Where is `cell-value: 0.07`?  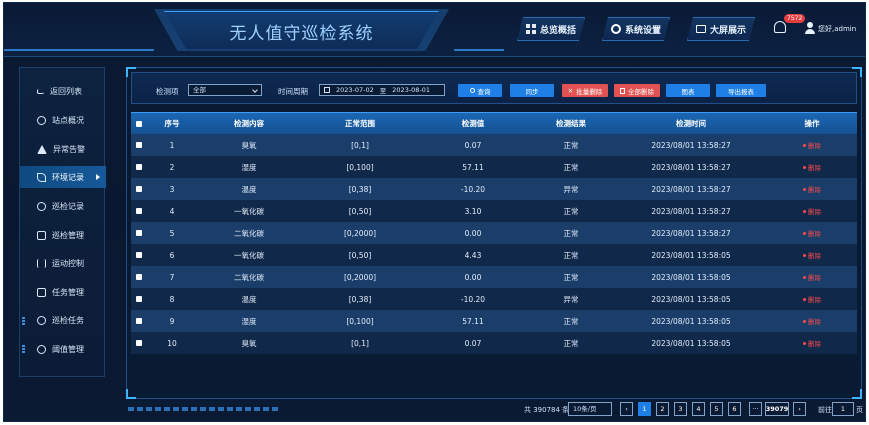 cell-value: 0.07 is located at coordinates (473, 343).